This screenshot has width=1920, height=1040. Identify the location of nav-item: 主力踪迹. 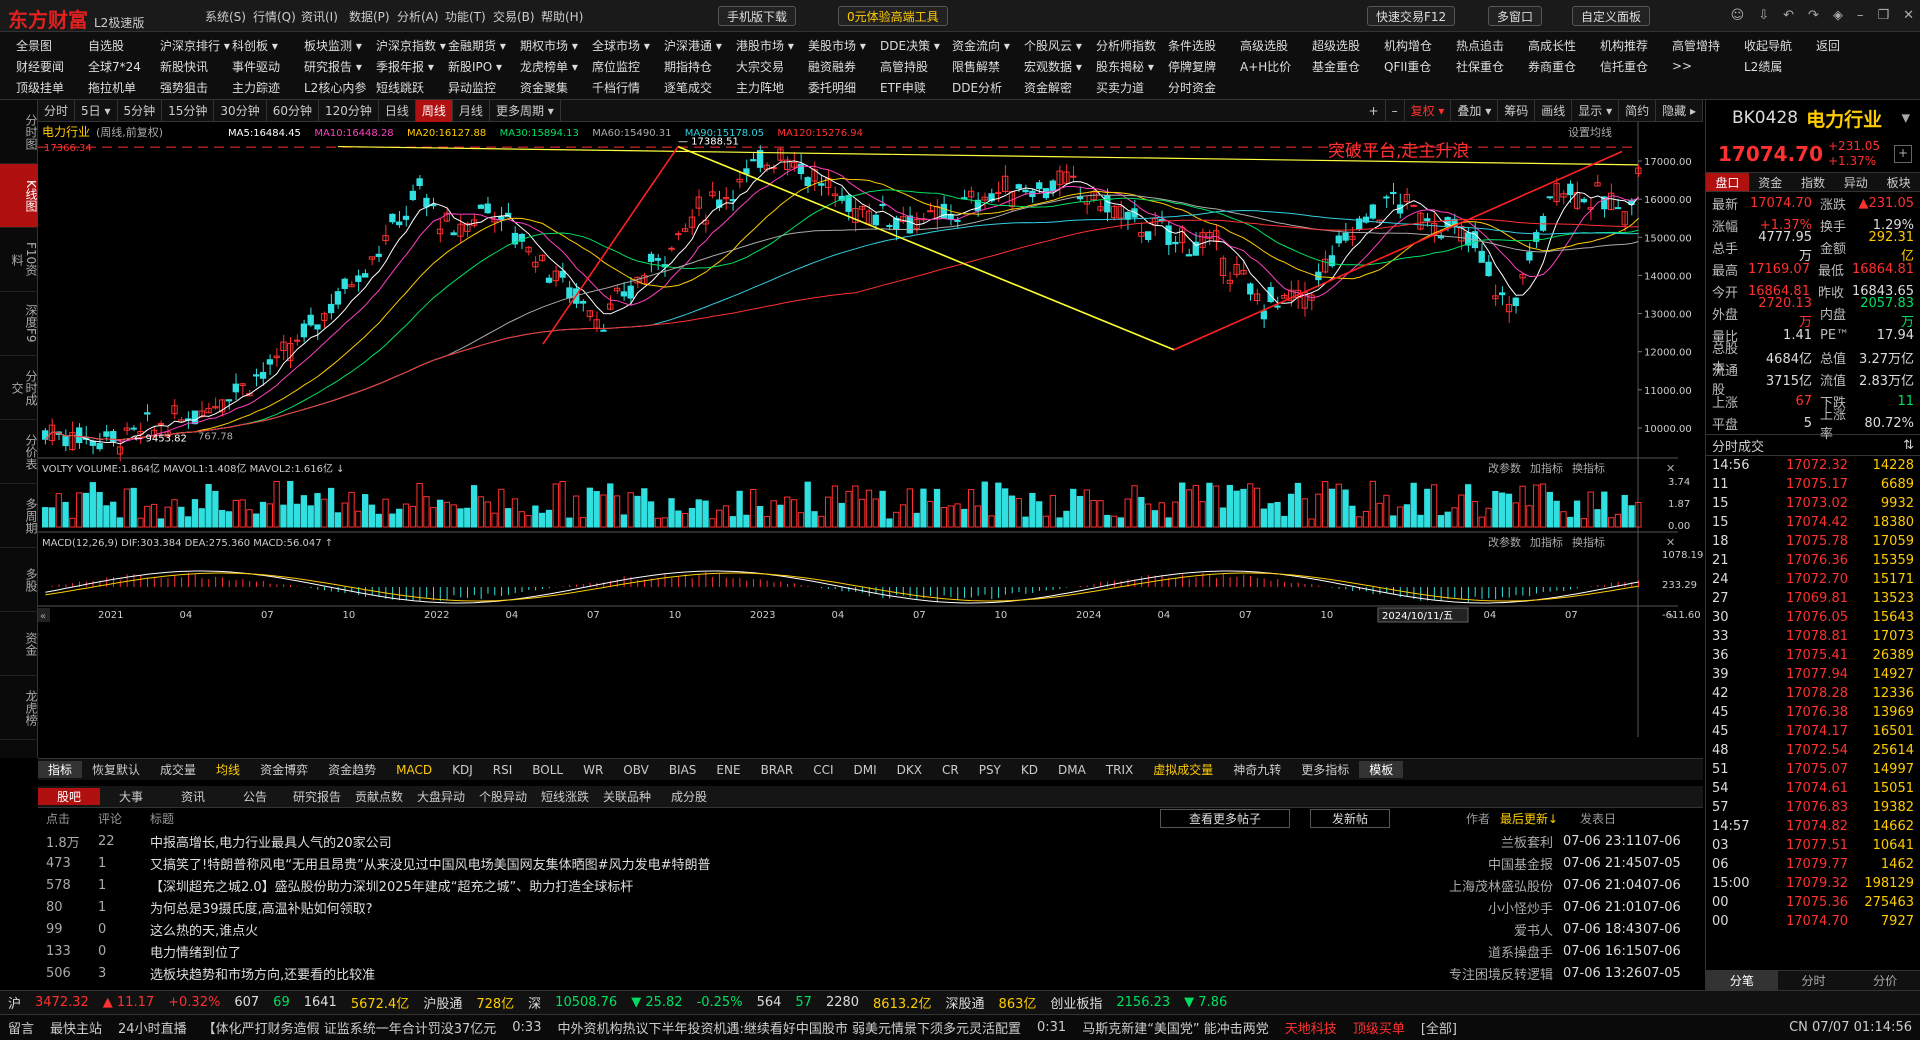
(268, 87).